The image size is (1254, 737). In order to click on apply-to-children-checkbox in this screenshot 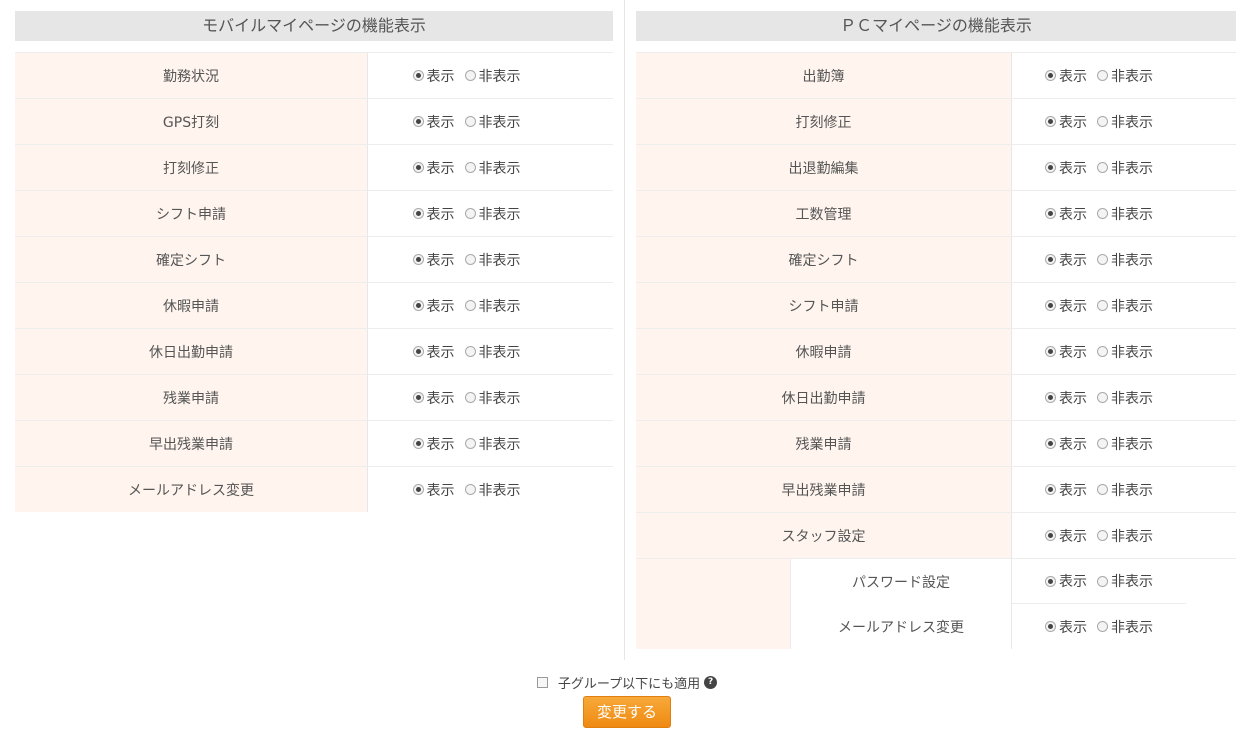, I will do `click(542, 682)`.